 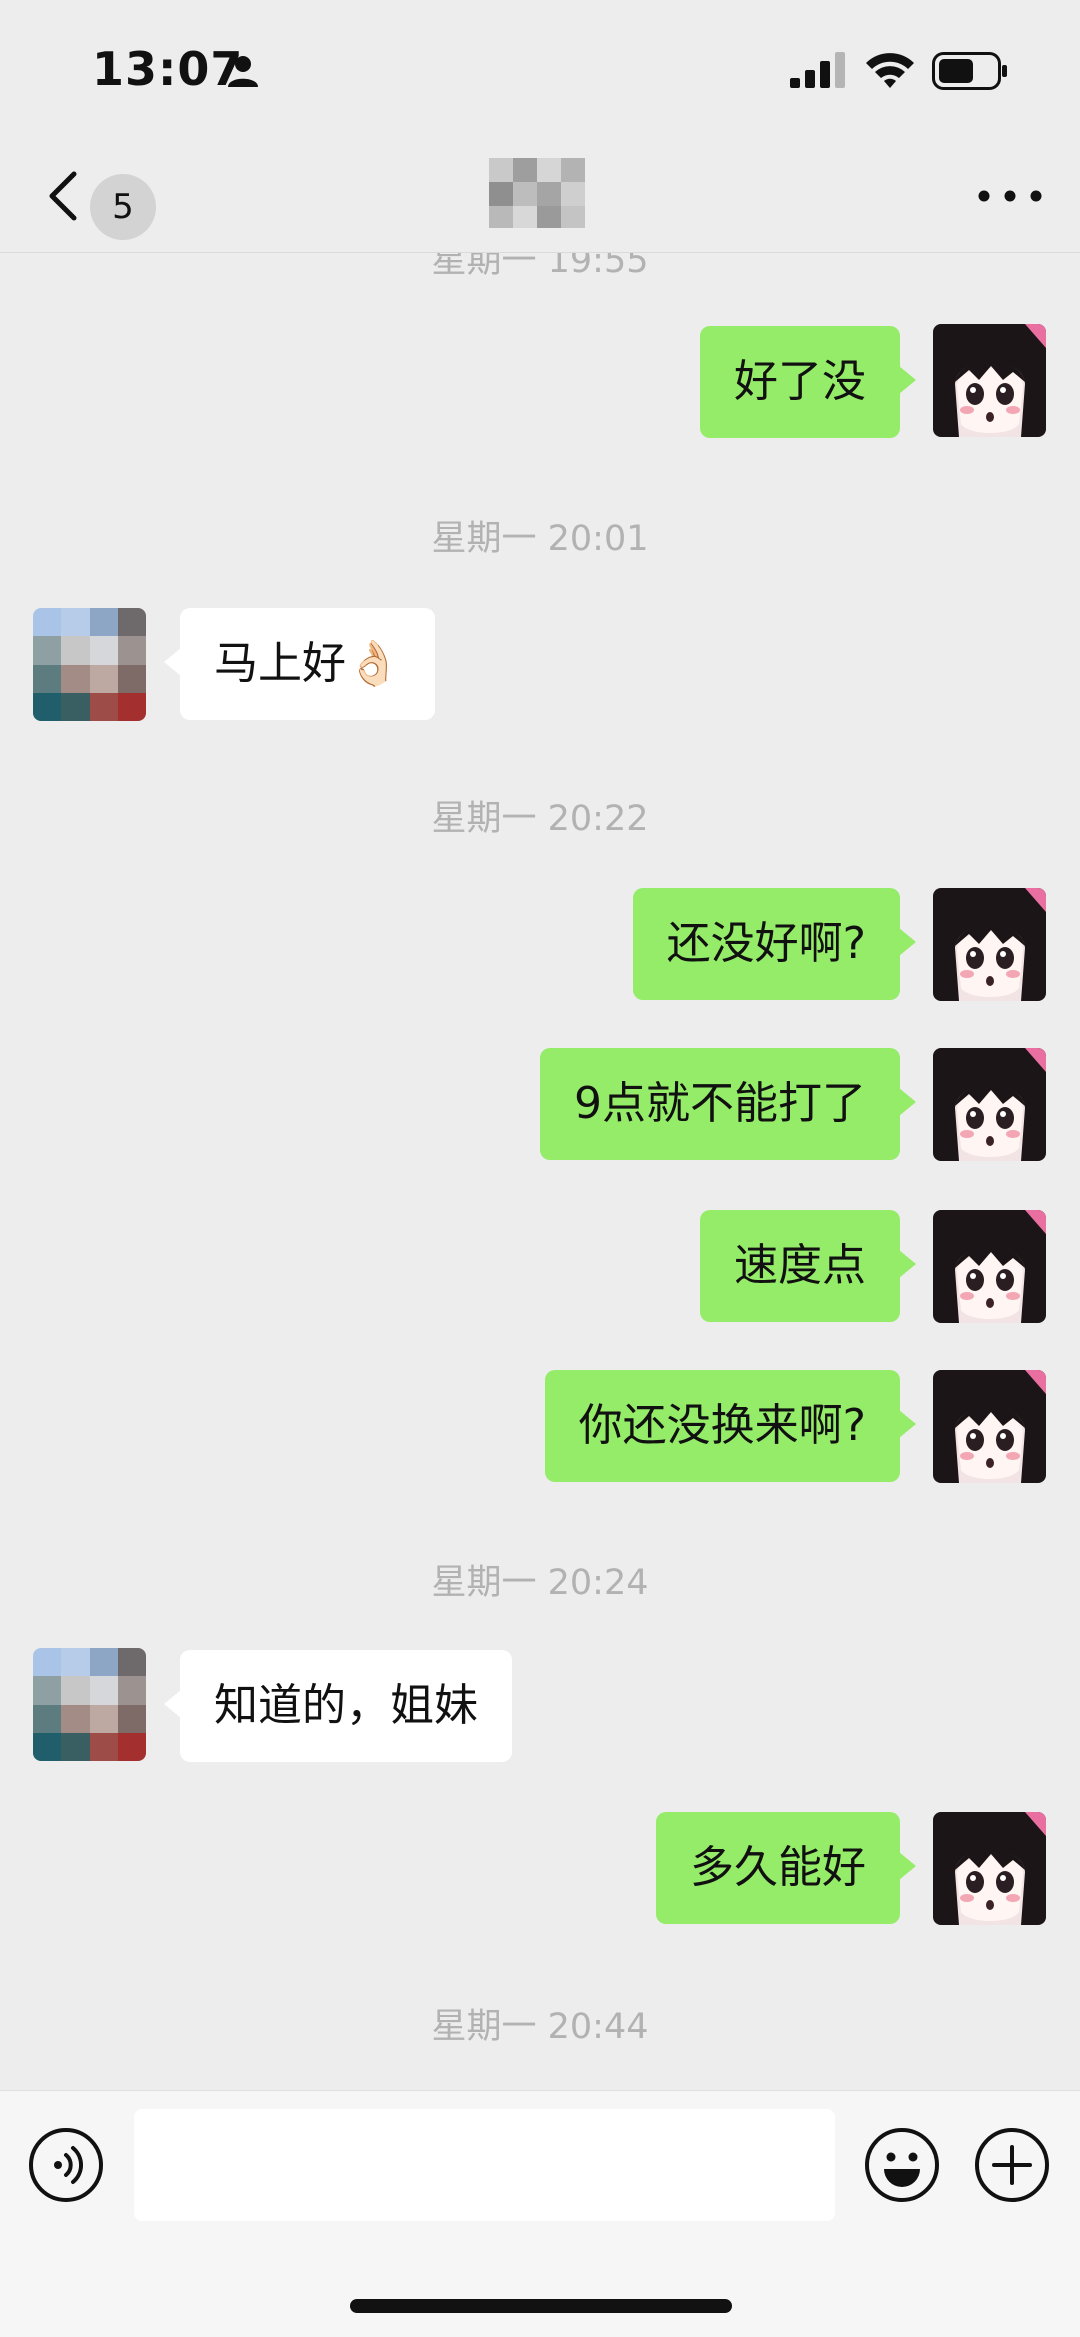 I want to click on contact-name-pixelated, so click(x=537, y=193).